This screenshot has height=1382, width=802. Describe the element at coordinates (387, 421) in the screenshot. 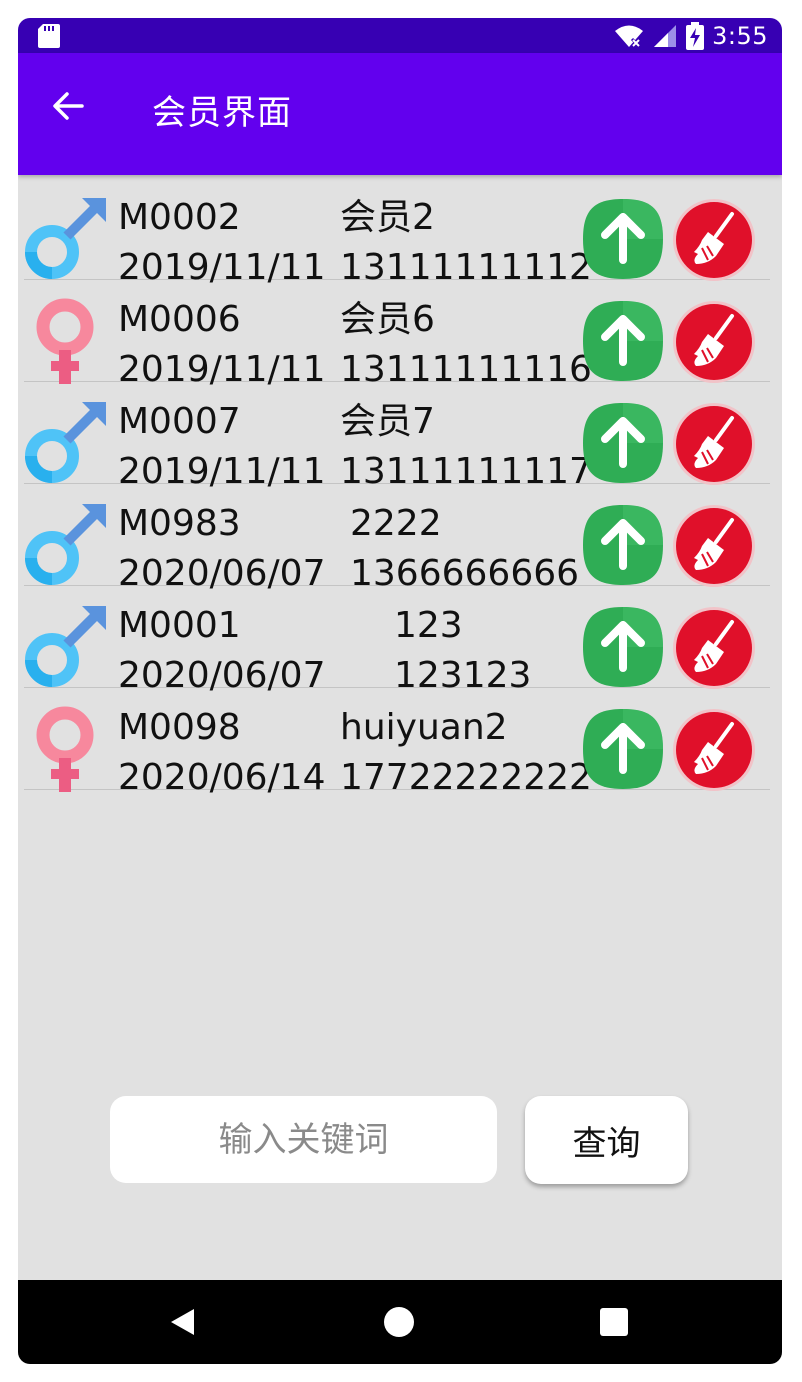

I see `member-name: 会员7` at that location.